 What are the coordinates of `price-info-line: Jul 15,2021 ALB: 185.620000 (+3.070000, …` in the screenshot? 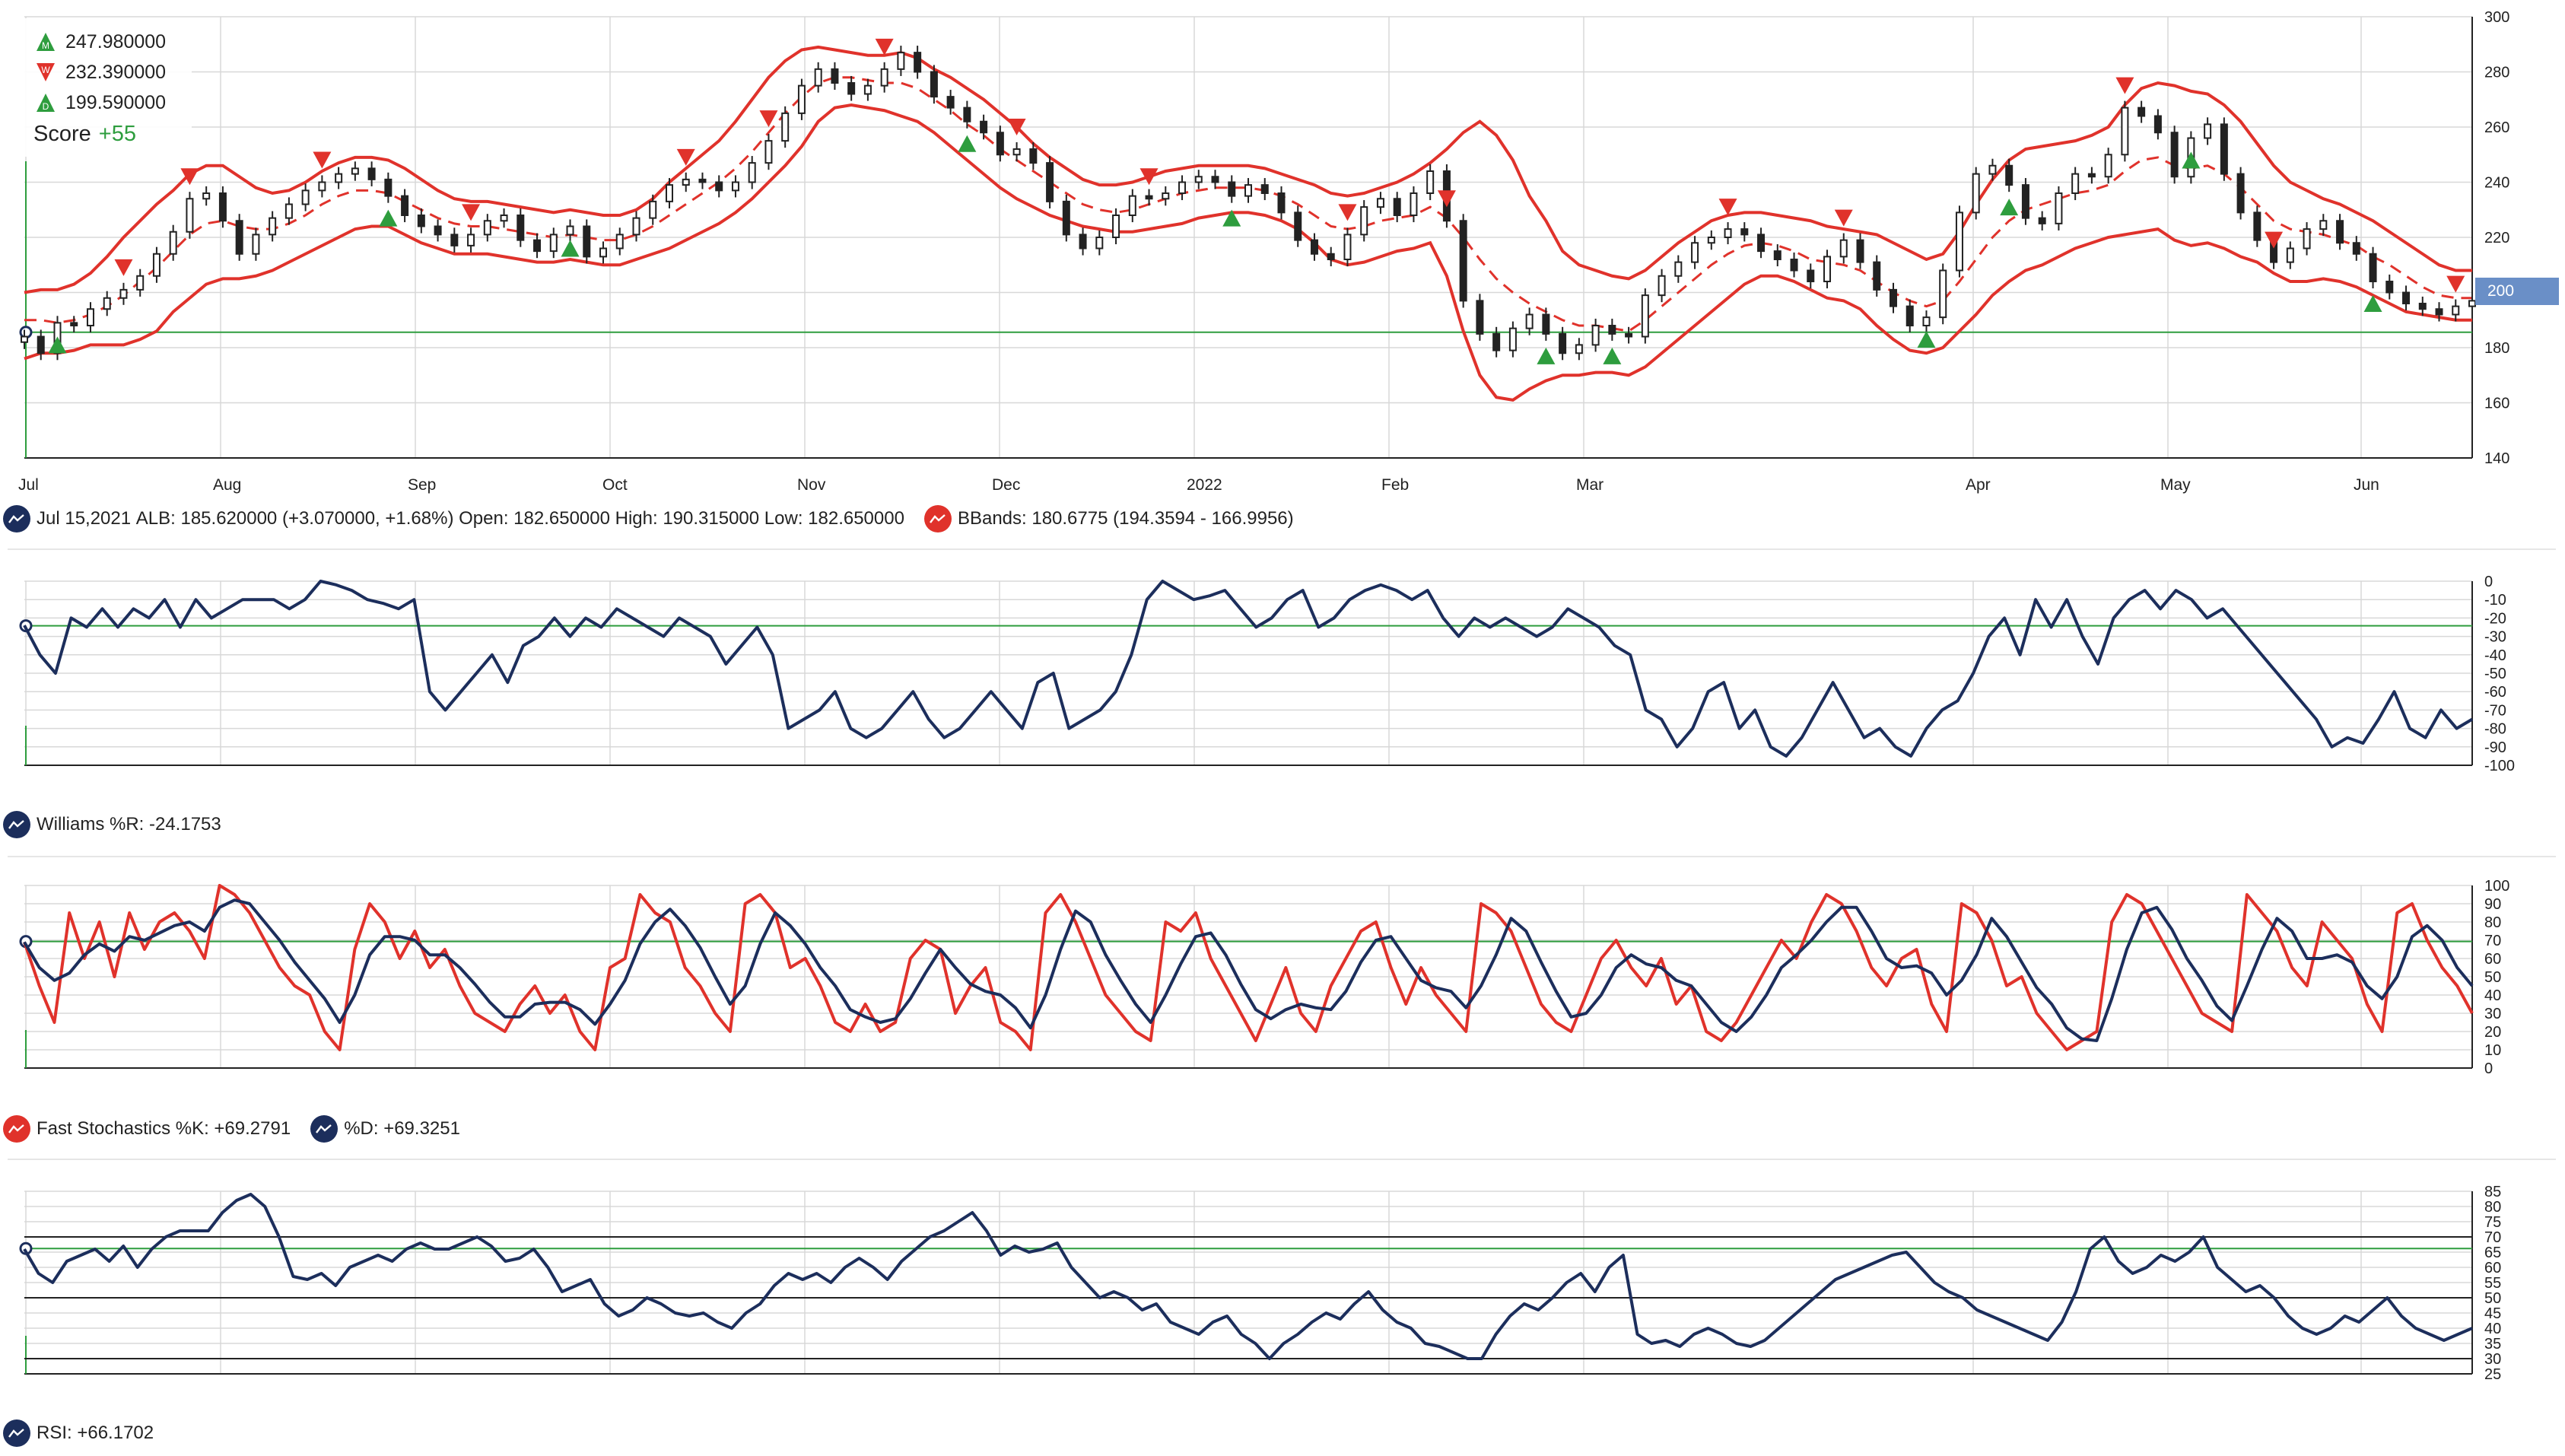 It's located at (648, 519).